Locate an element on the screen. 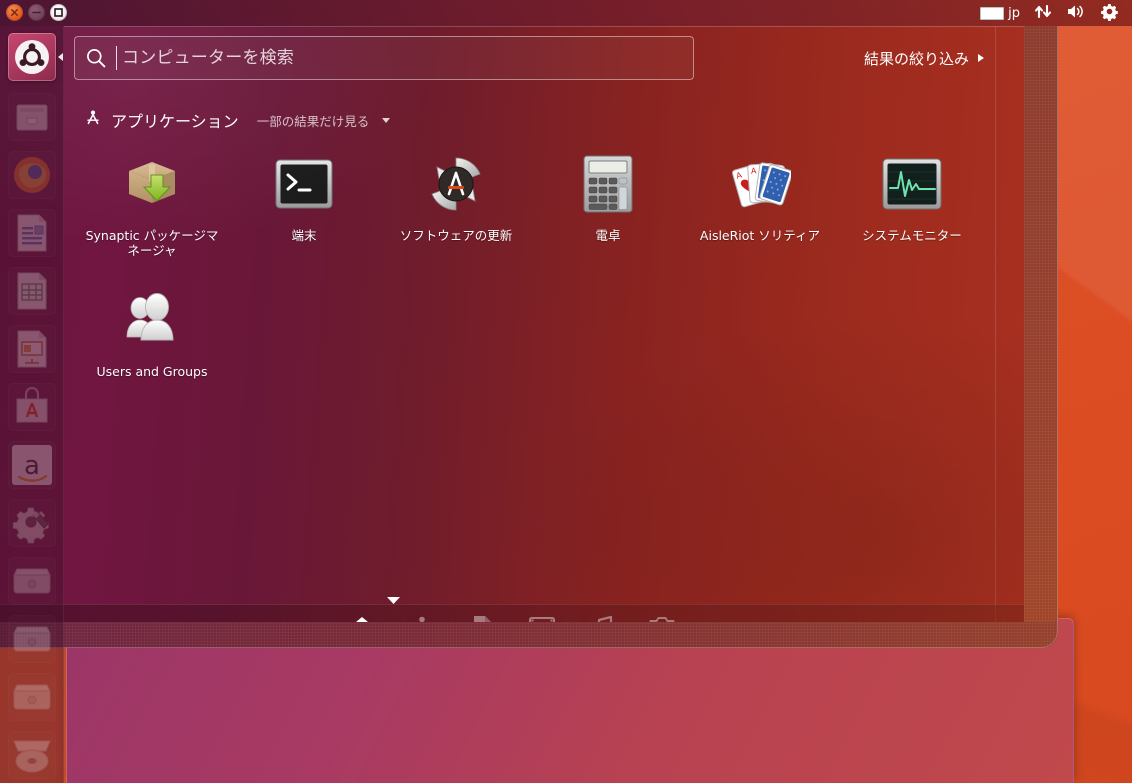 The image size is (1132, 783). terminal-icon is located at coordinates (304, 184).